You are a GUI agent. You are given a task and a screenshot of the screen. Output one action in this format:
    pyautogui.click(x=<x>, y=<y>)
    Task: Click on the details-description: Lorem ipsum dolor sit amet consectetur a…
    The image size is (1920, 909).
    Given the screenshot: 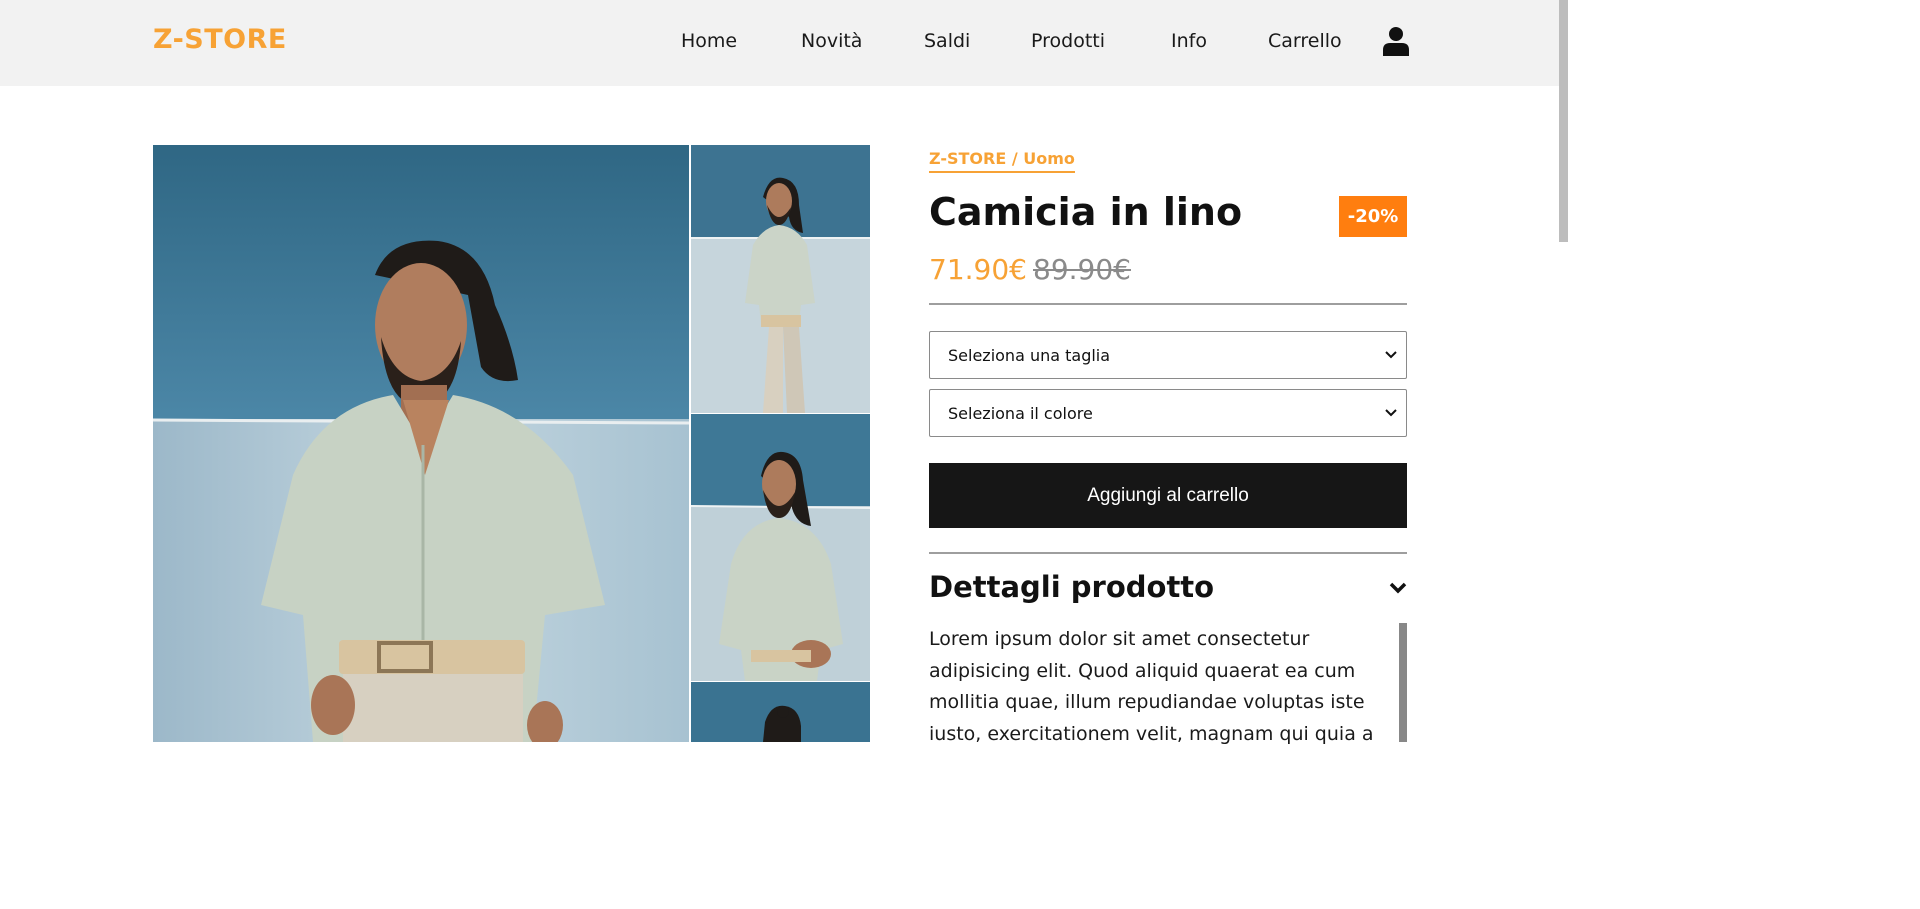 What is the action you would take?
    pyautogui.click(x=1151, y=686)
    